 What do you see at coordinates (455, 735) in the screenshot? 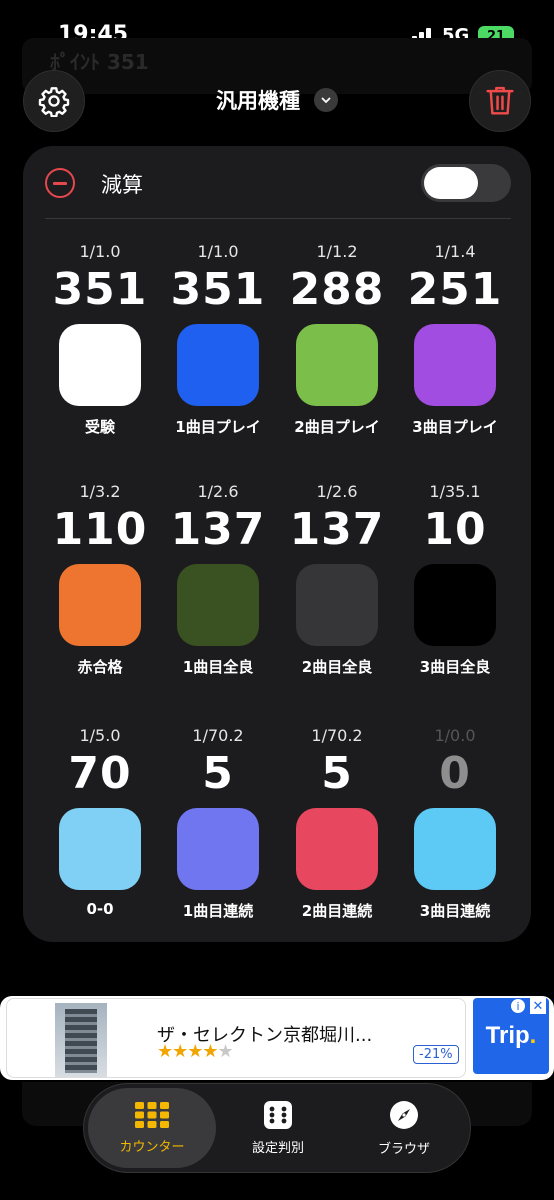
I see `counter-ratio: 1/0.0` at bounding box center [455, 735].